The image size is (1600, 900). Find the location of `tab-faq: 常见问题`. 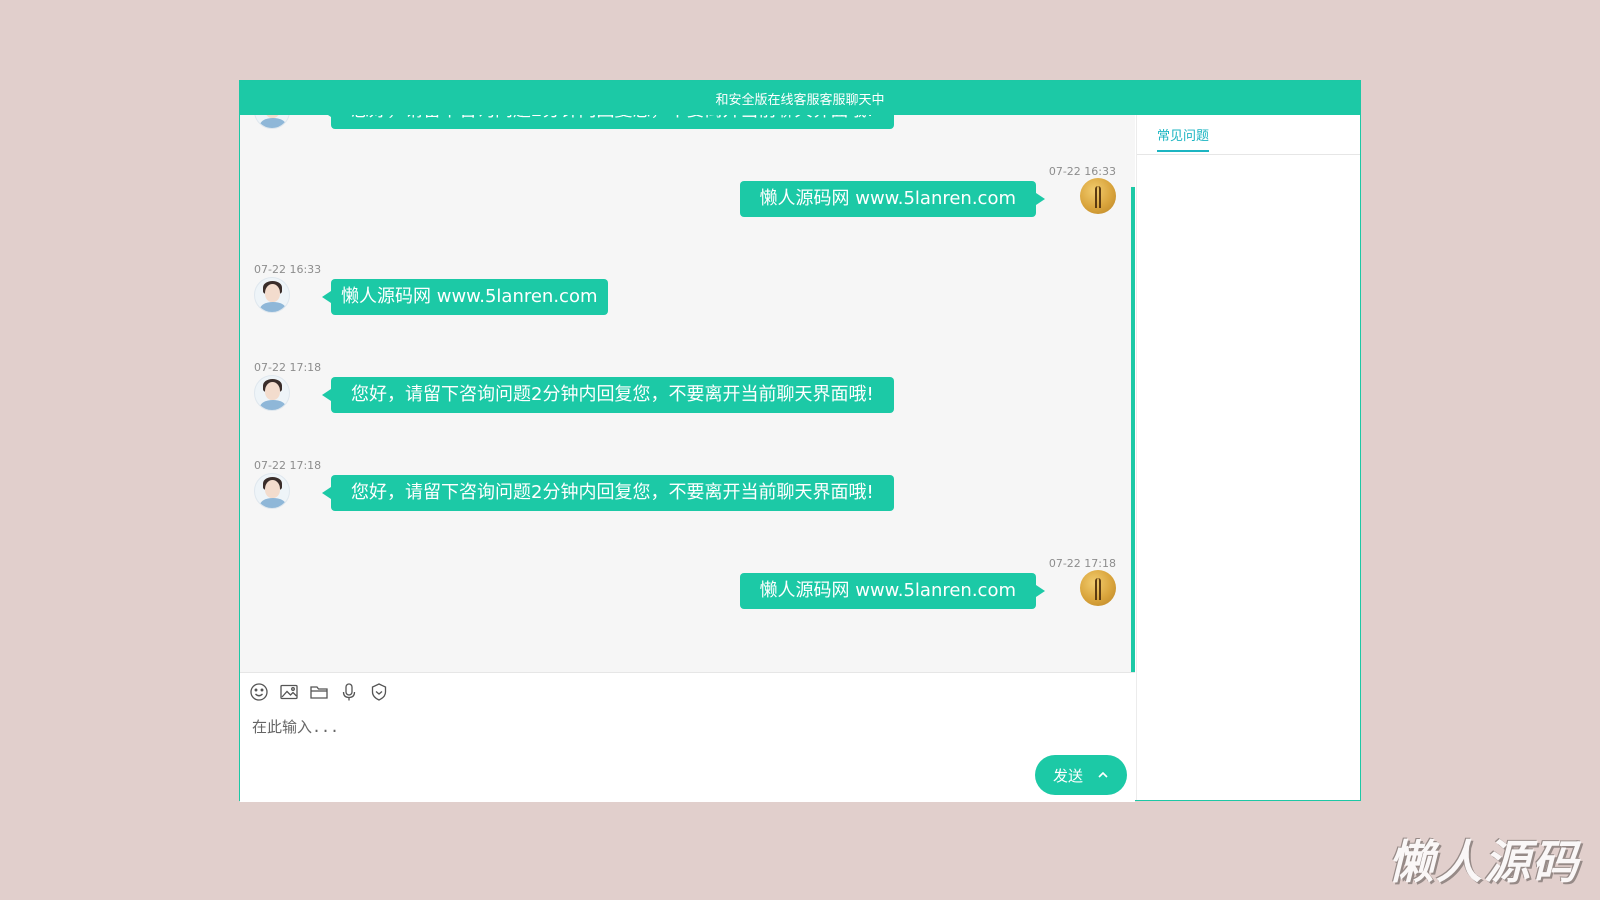

tab-faq: 常见问题 is located at coordinates (1183, 138).